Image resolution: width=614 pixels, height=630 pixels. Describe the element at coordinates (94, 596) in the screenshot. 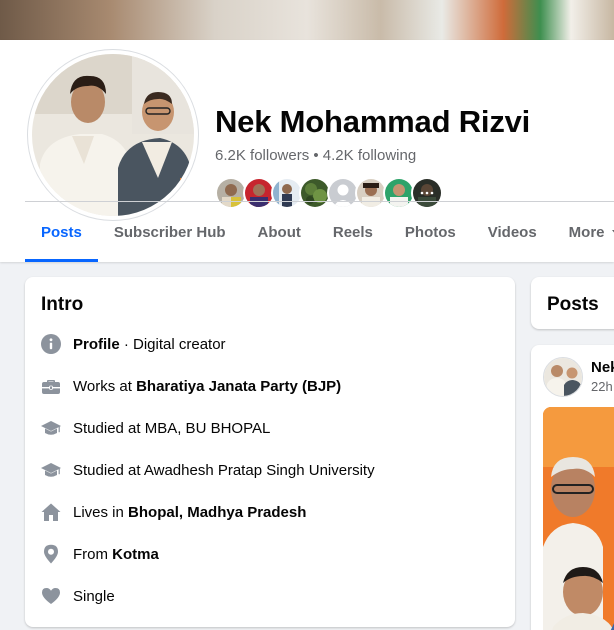

I see `intro-item-text: Single` at that location.